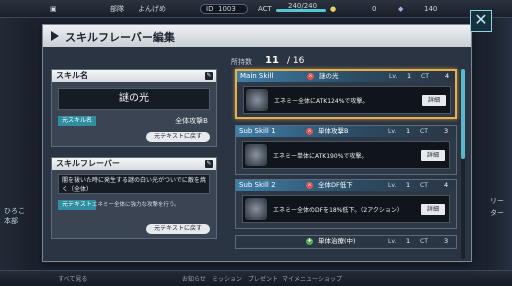 This screenshot has width=512, height=286. What do you see at coordinates (330, 278) in the screenshot?
I see `bottom-label-shop: ショップ` at bounding box center [330, 278].